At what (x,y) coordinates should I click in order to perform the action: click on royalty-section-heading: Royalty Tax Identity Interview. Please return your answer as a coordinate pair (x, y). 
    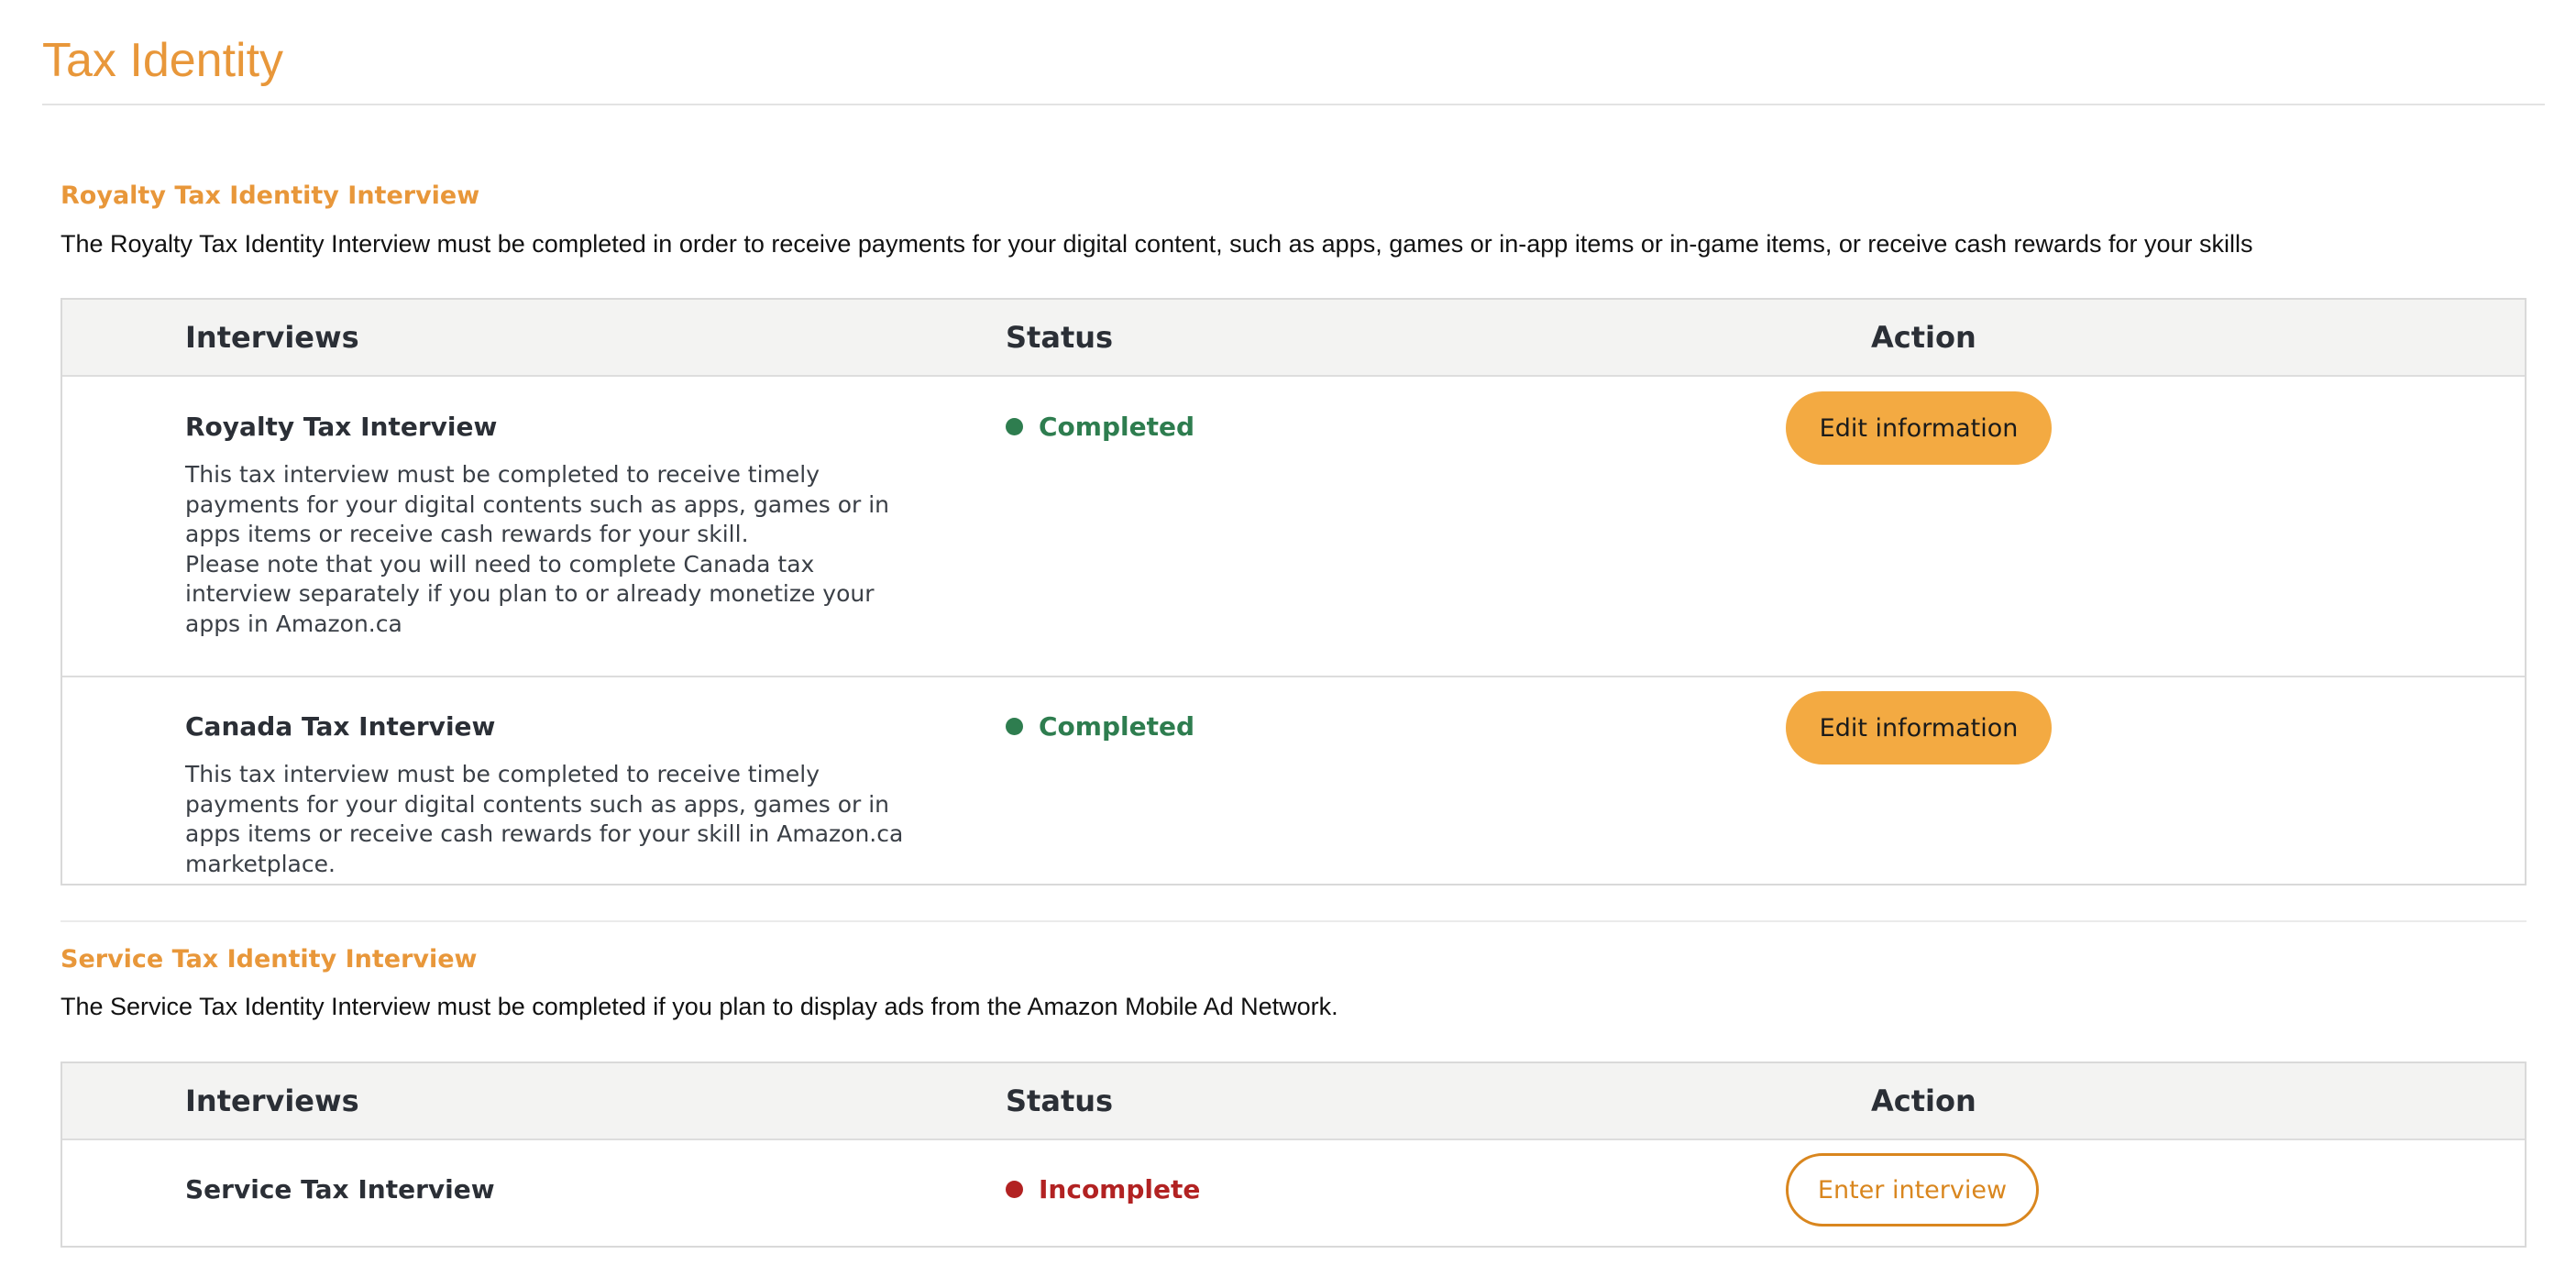
    Looking at the image, I should click on (271, 196).